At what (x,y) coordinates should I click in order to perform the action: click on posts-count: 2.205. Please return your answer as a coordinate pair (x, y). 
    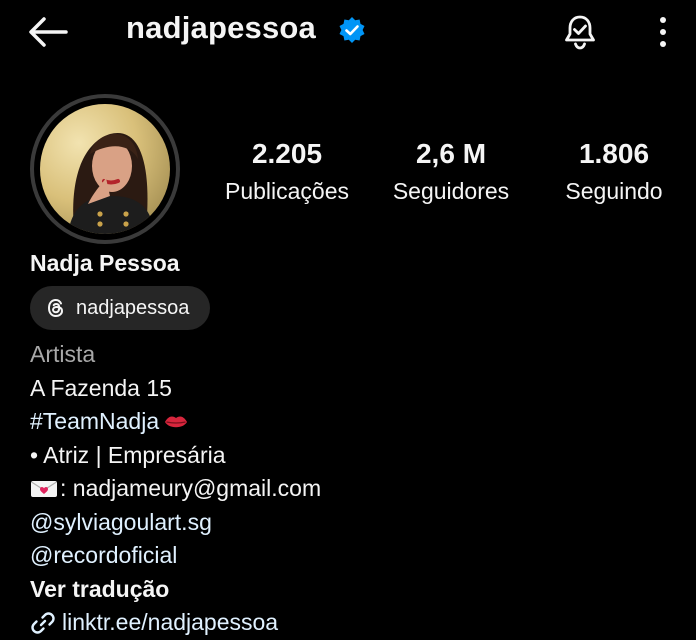
    Looking at the image, I should click on (287, 153).